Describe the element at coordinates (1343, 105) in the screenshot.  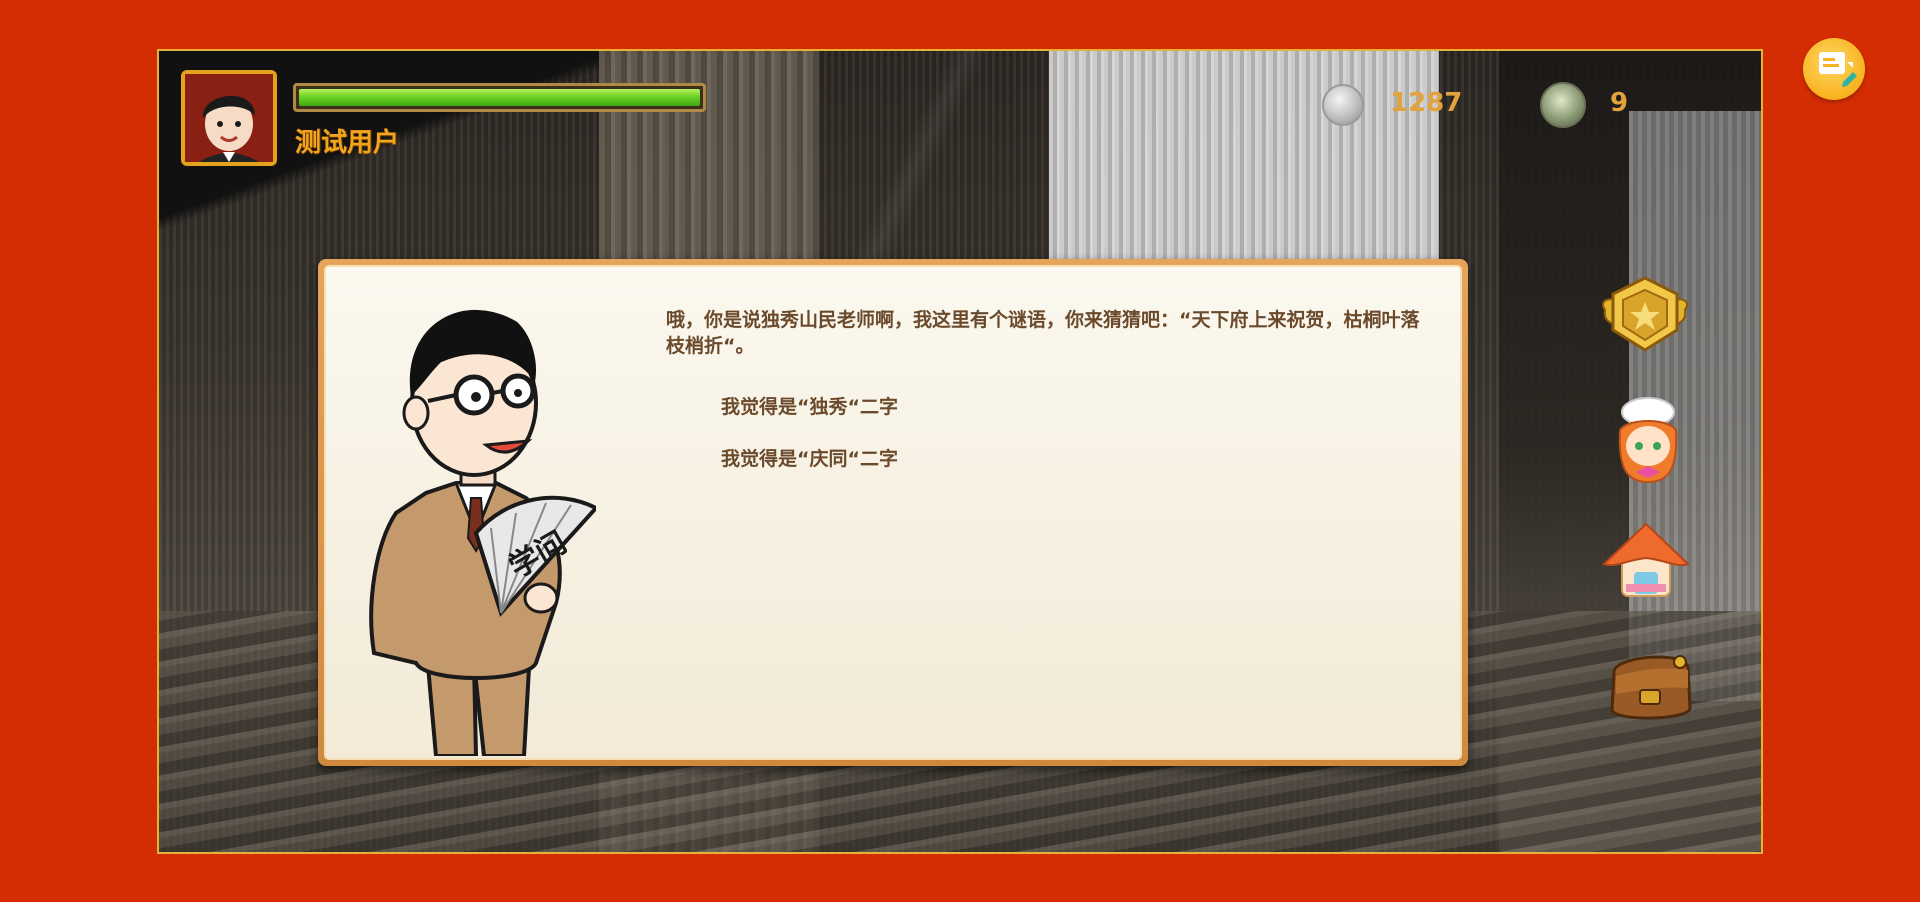
I see `silver-coin-icon` at that location.